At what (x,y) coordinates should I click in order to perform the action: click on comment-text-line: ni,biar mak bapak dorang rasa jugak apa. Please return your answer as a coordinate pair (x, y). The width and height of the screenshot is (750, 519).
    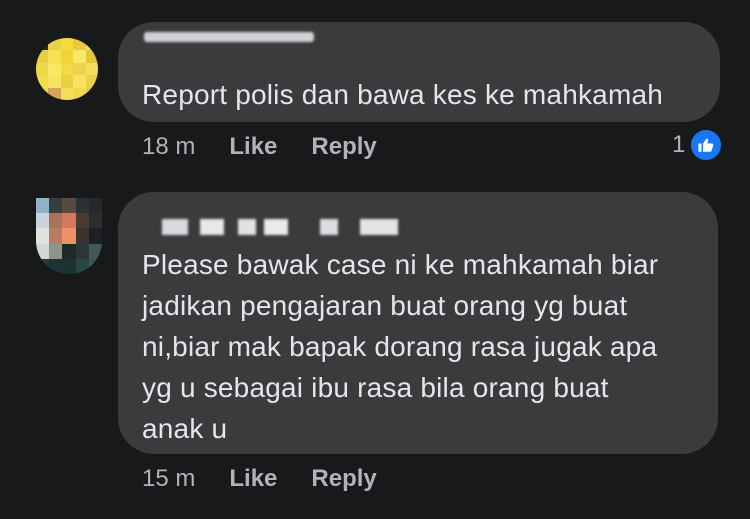
    Looking at the image, I should click on (400, 346).